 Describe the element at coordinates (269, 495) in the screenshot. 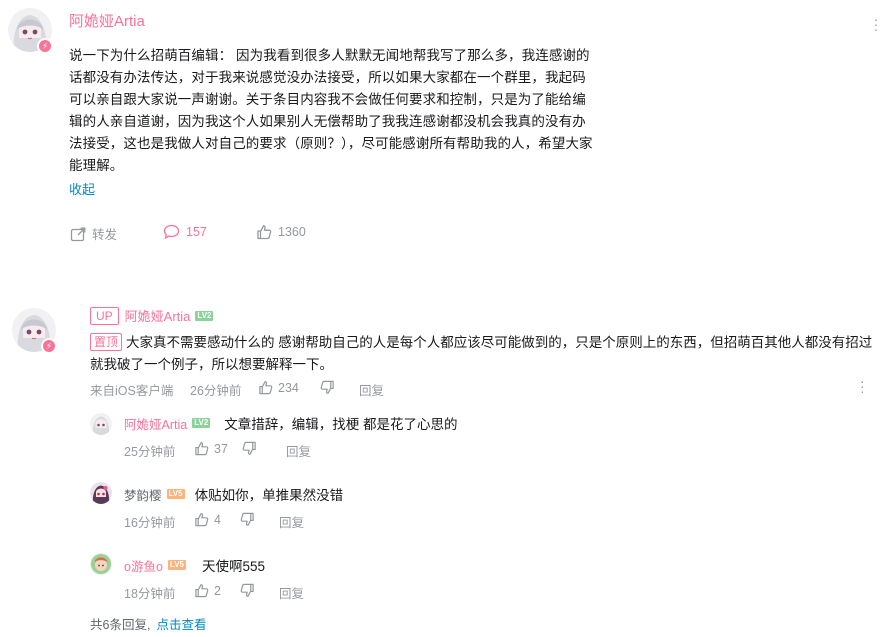

I see `sub-reply-text: 体贴如你，单推果然没错` at that location.